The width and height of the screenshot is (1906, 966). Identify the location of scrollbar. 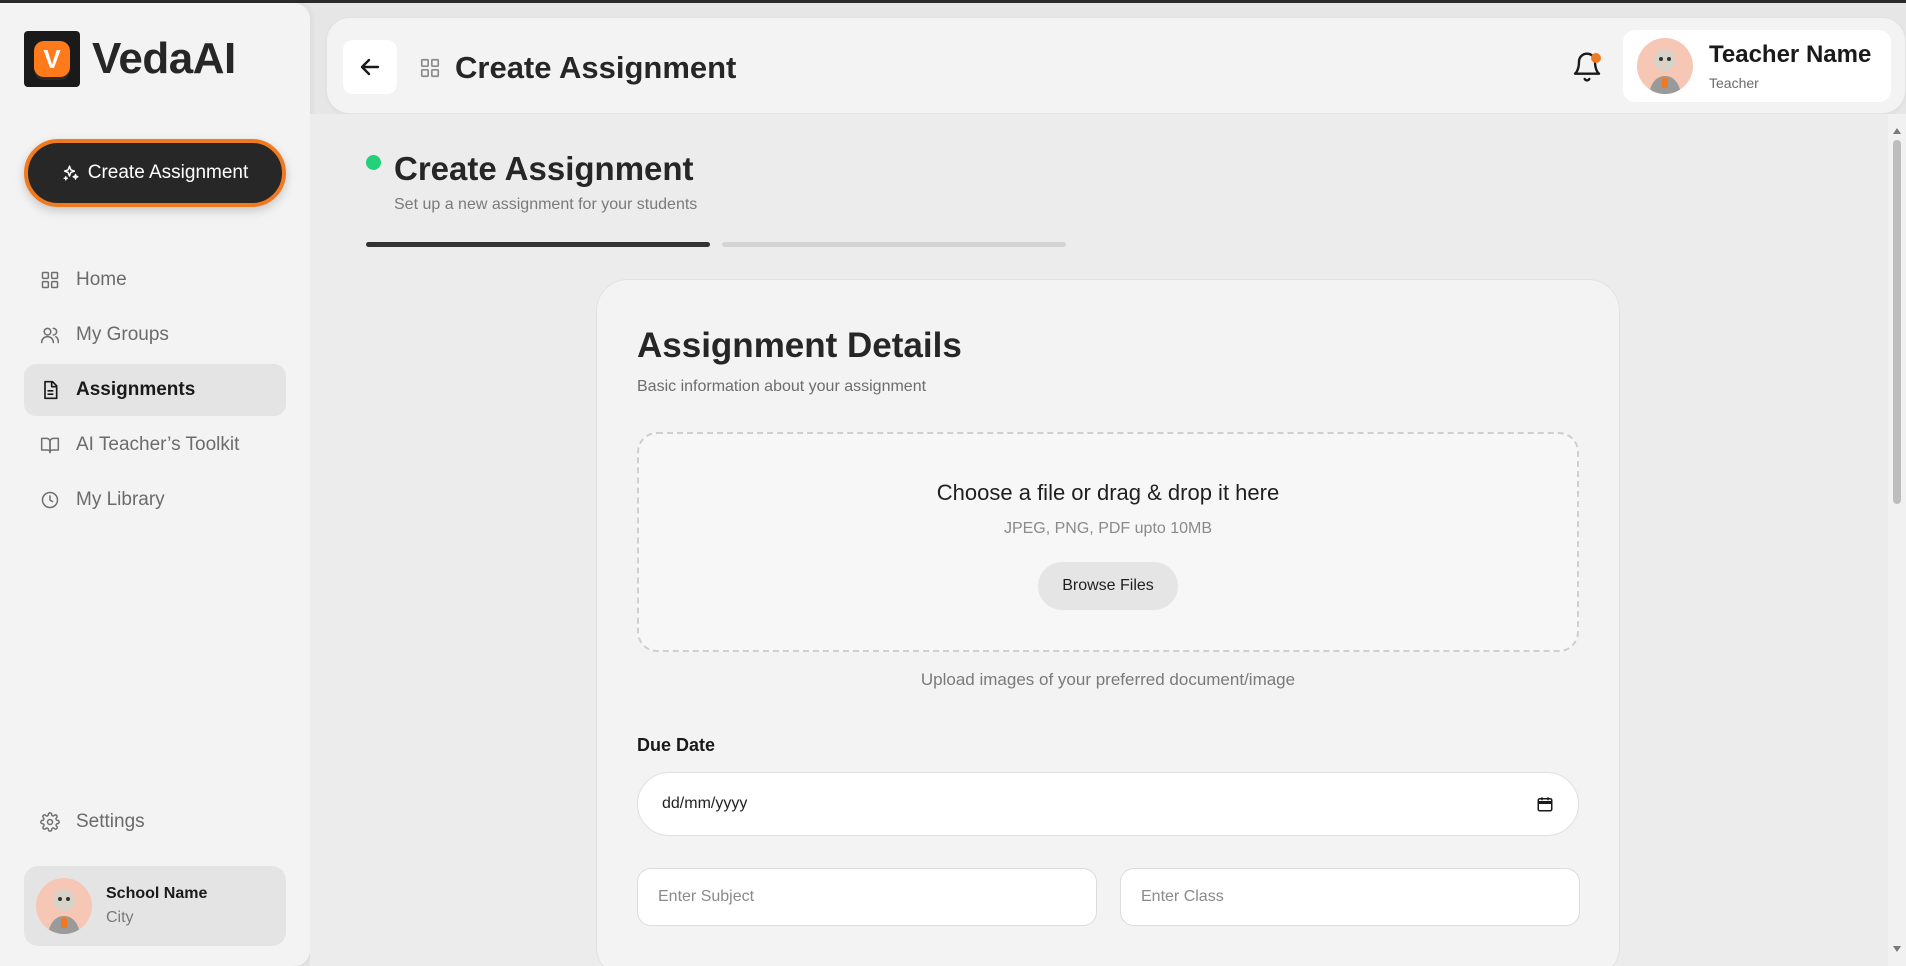
(1897, 540).